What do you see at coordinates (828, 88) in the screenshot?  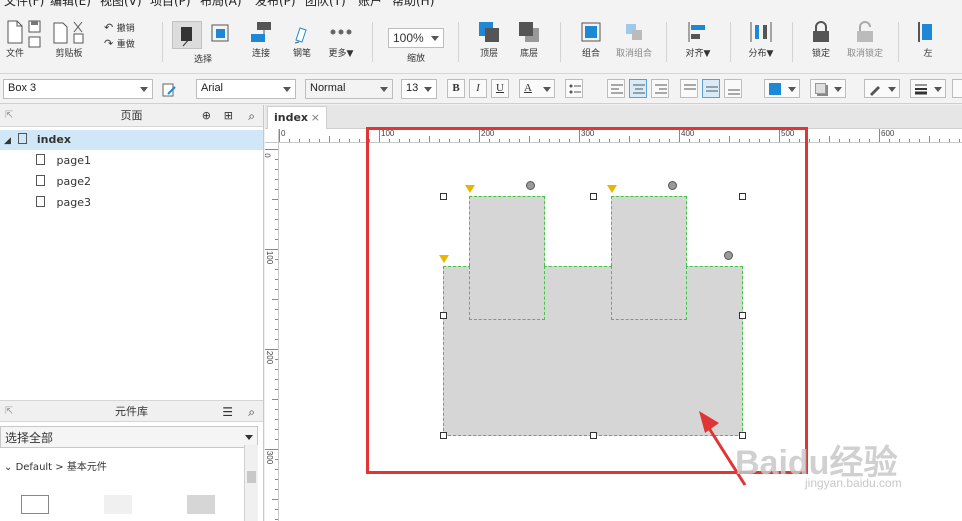 I see `shadow-button` at bounding box center [828, 88].